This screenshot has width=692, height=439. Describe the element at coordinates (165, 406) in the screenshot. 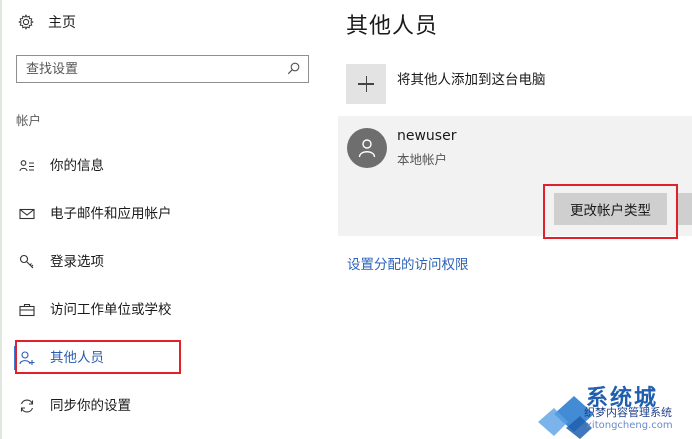

I see `sidebar-item-sync-settings: 同步你的设置` at that location.